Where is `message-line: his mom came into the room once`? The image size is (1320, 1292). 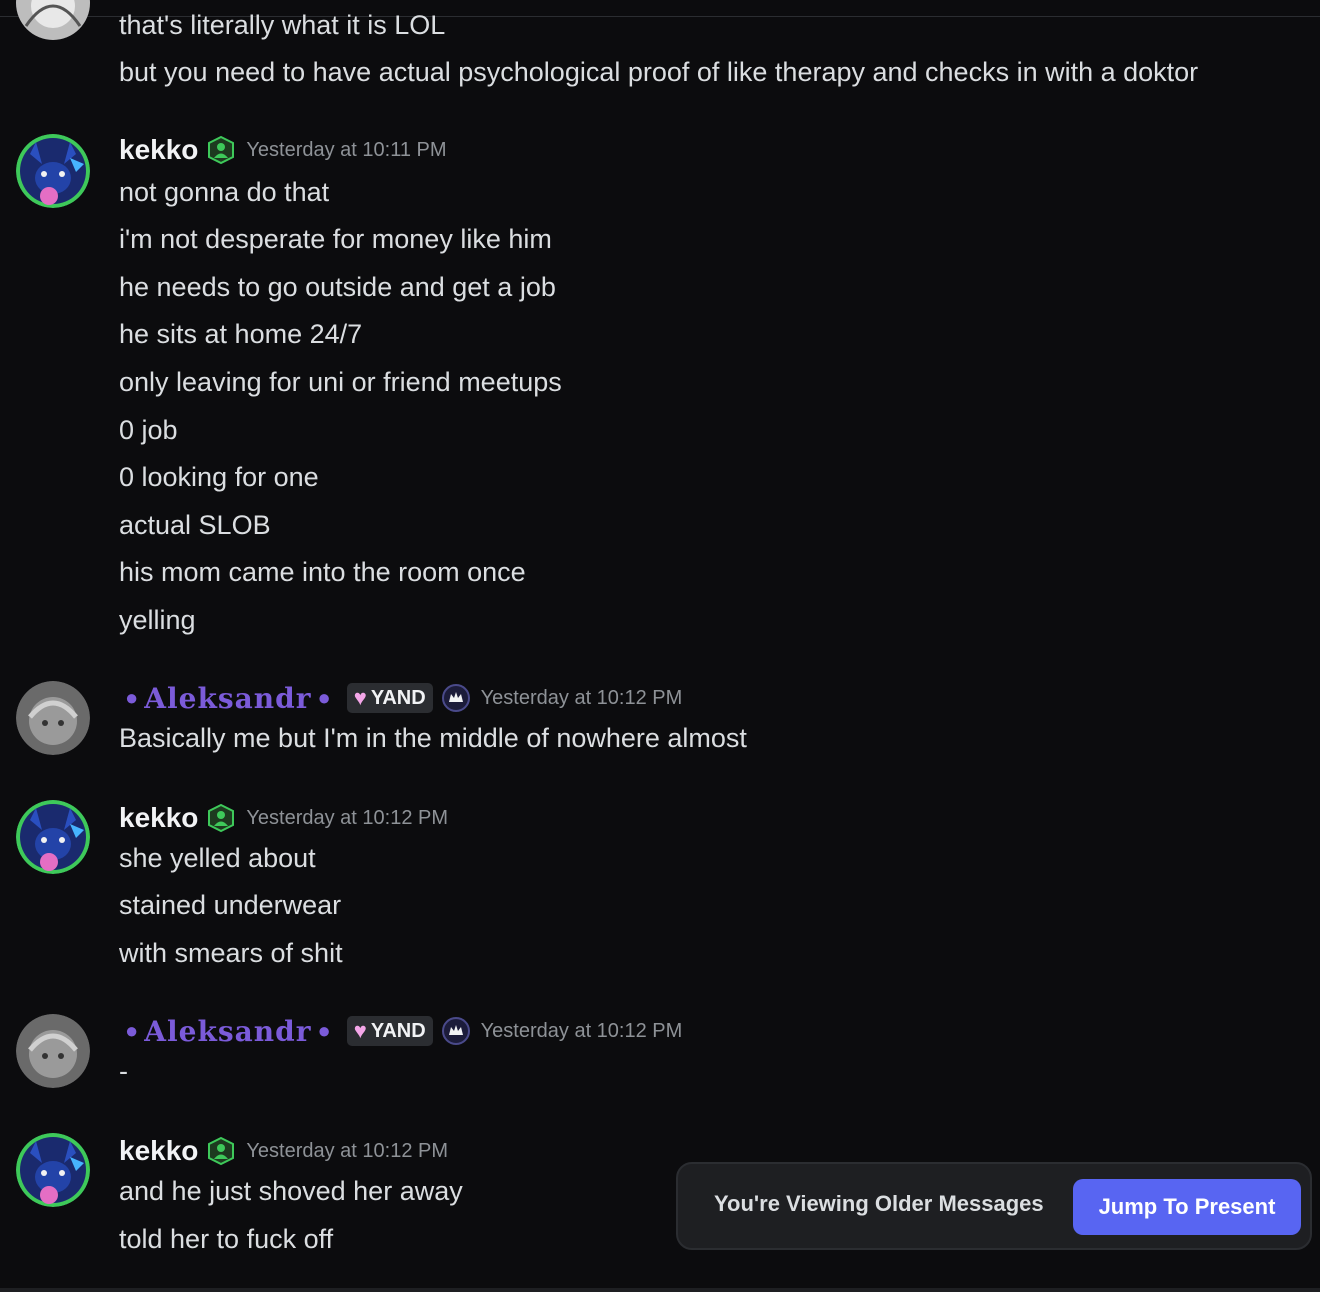 message-line: his mom came into the room once is located at coordinates (322, 572).